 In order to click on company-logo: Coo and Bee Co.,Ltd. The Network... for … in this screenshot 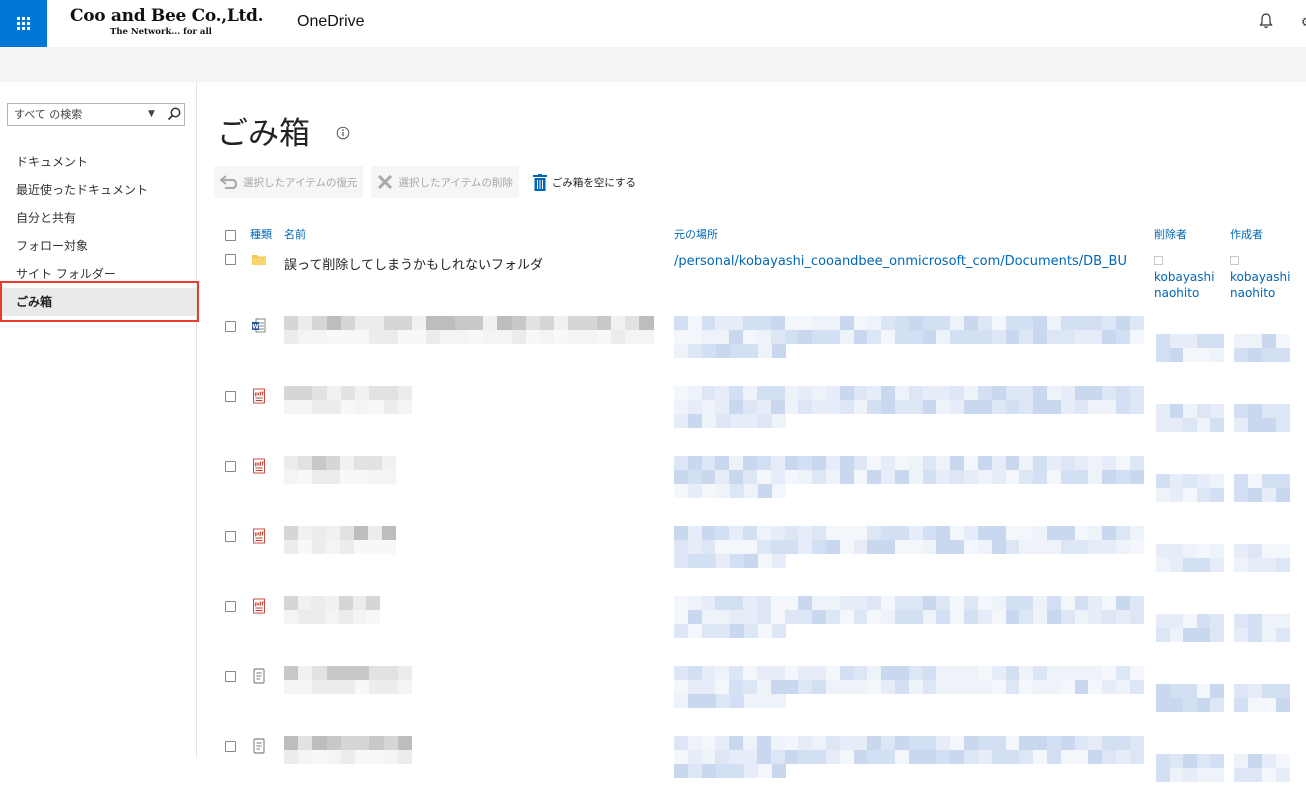, I will do `click(170, 23)`.